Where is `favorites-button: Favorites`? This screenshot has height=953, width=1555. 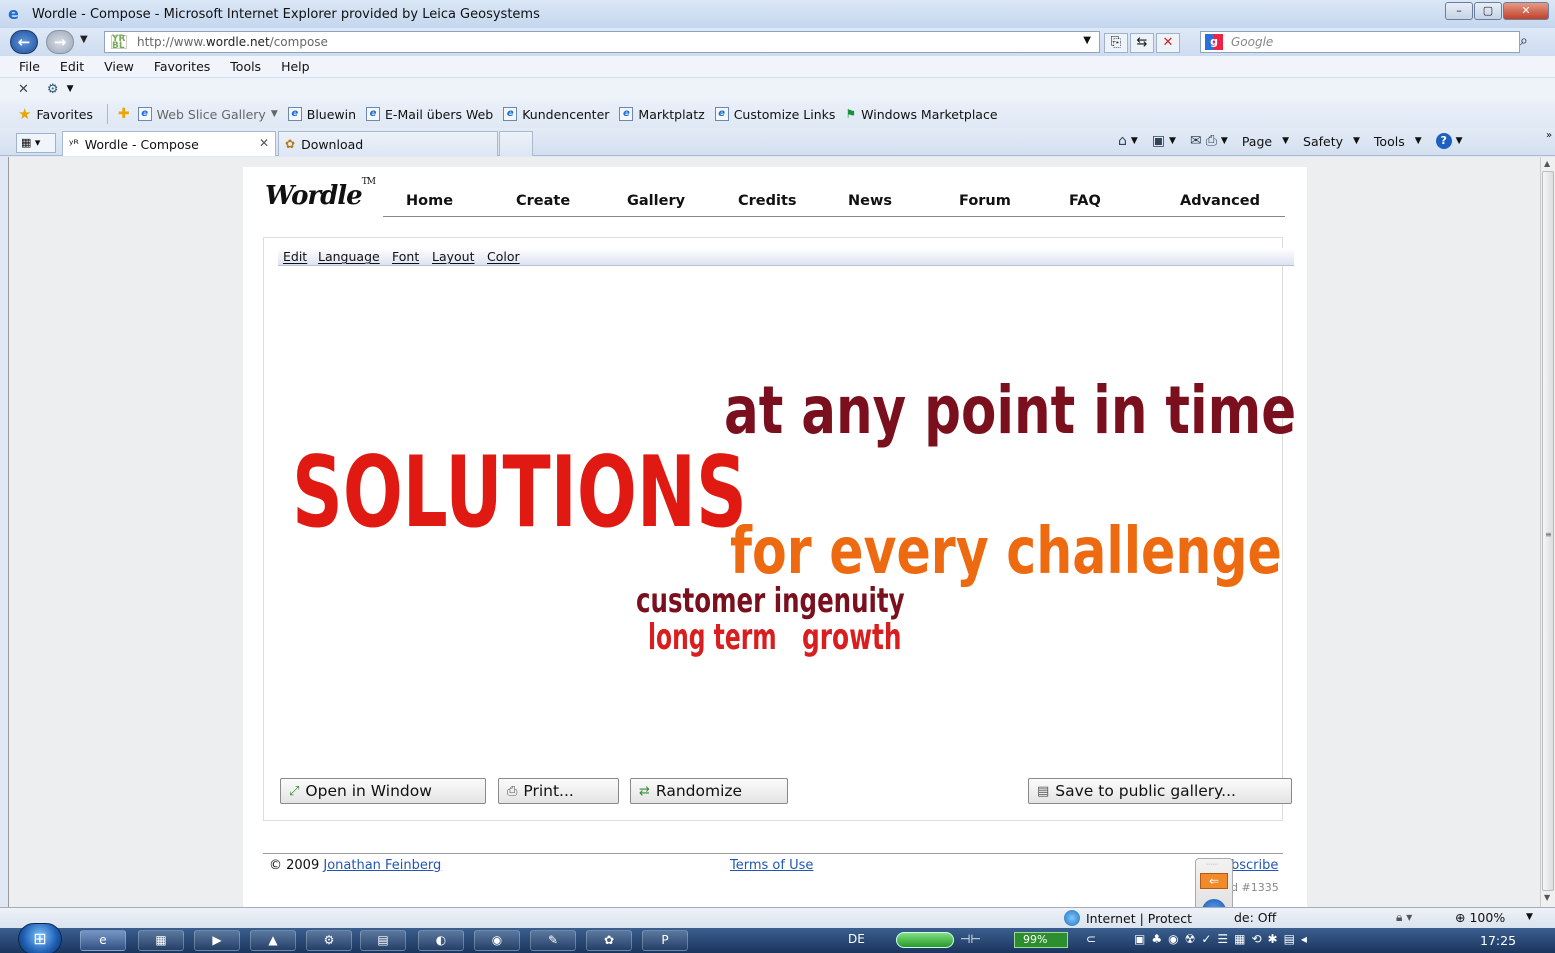
favorites-button: Favorites is located at coordinates (64, 114).